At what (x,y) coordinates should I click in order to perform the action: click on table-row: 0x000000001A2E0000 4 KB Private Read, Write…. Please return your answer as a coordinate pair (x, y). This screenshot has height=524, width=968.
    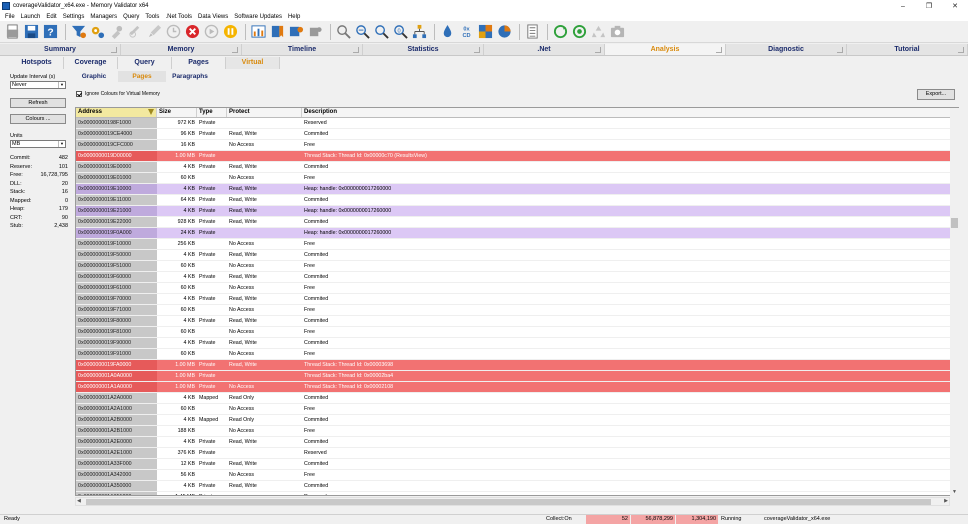
    Looking at the image, I should click on (517, 442).